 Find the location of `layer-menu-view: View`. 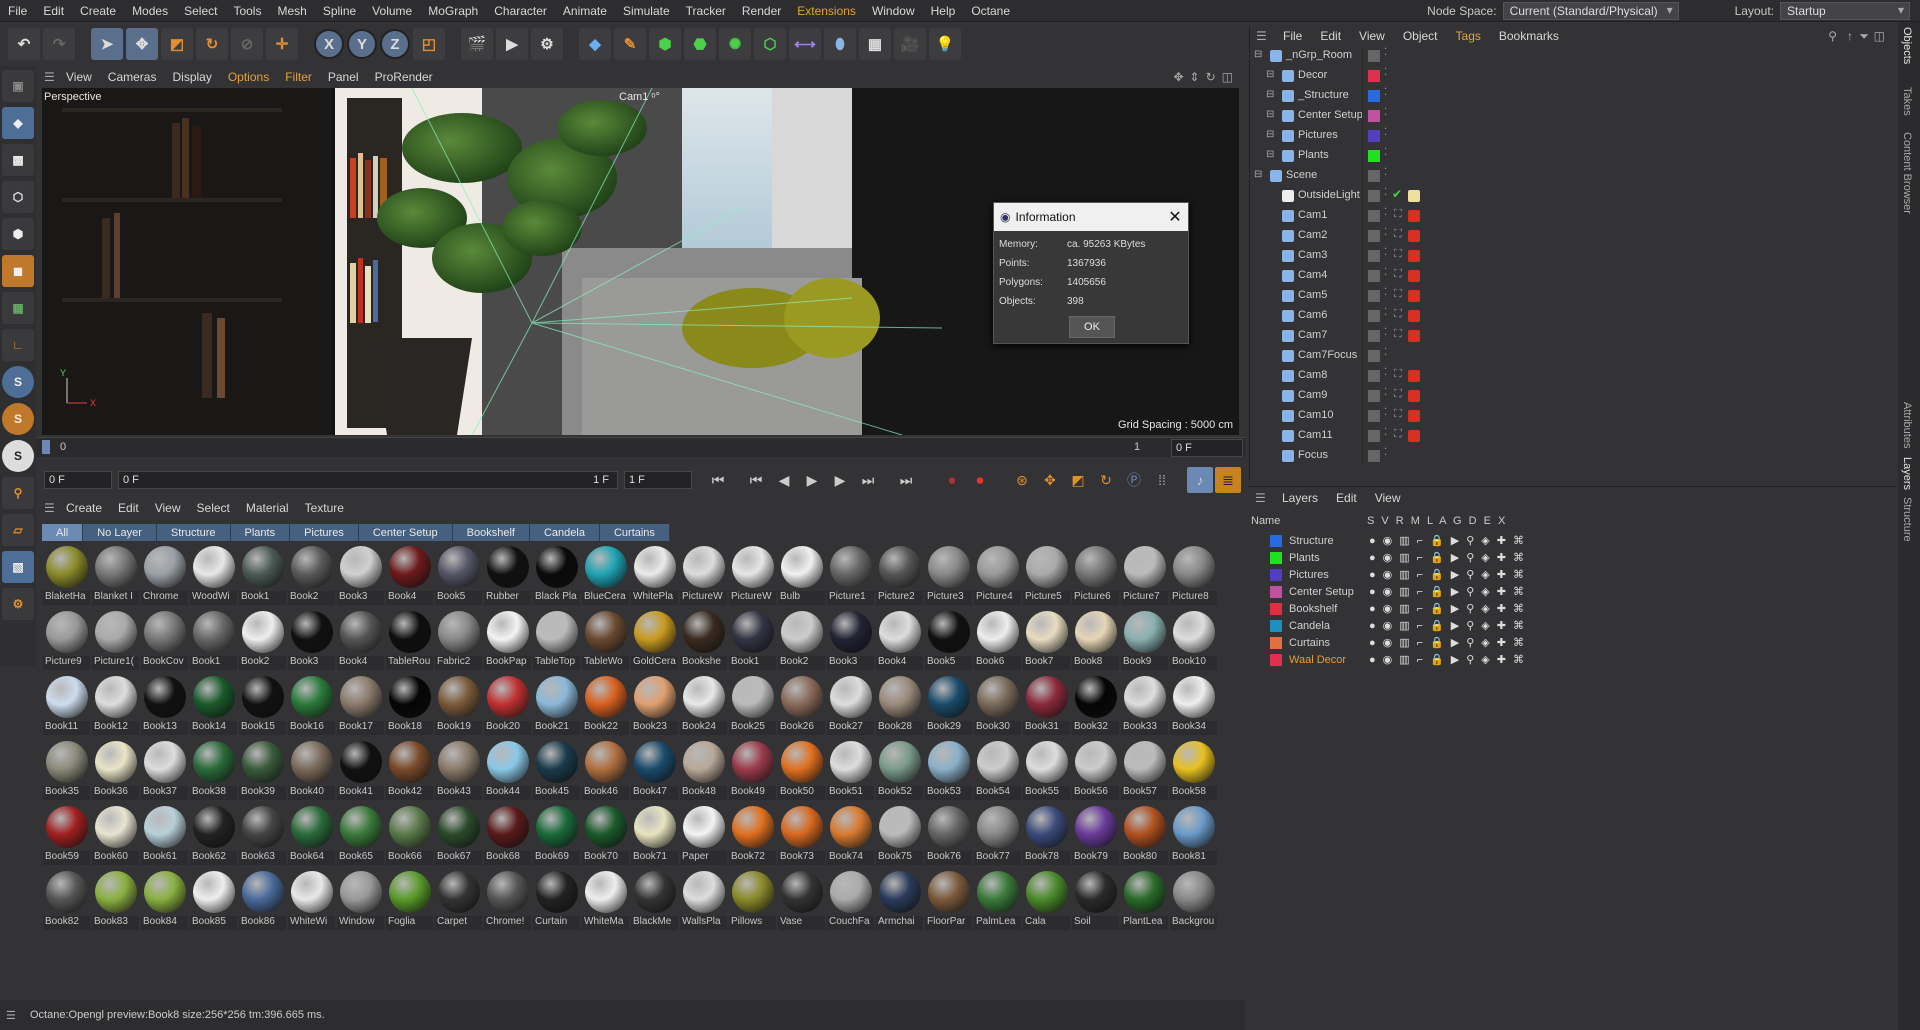

layer-menu-view: View is located at coordinates (1388, 498).